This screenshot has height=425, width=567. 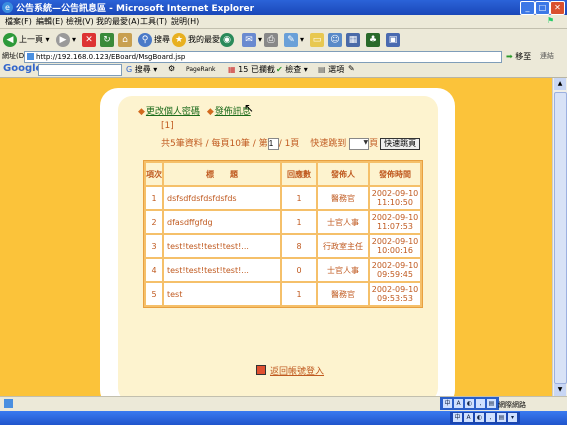 I want to click on character-icon: ♣, so click(x=373, y=39).